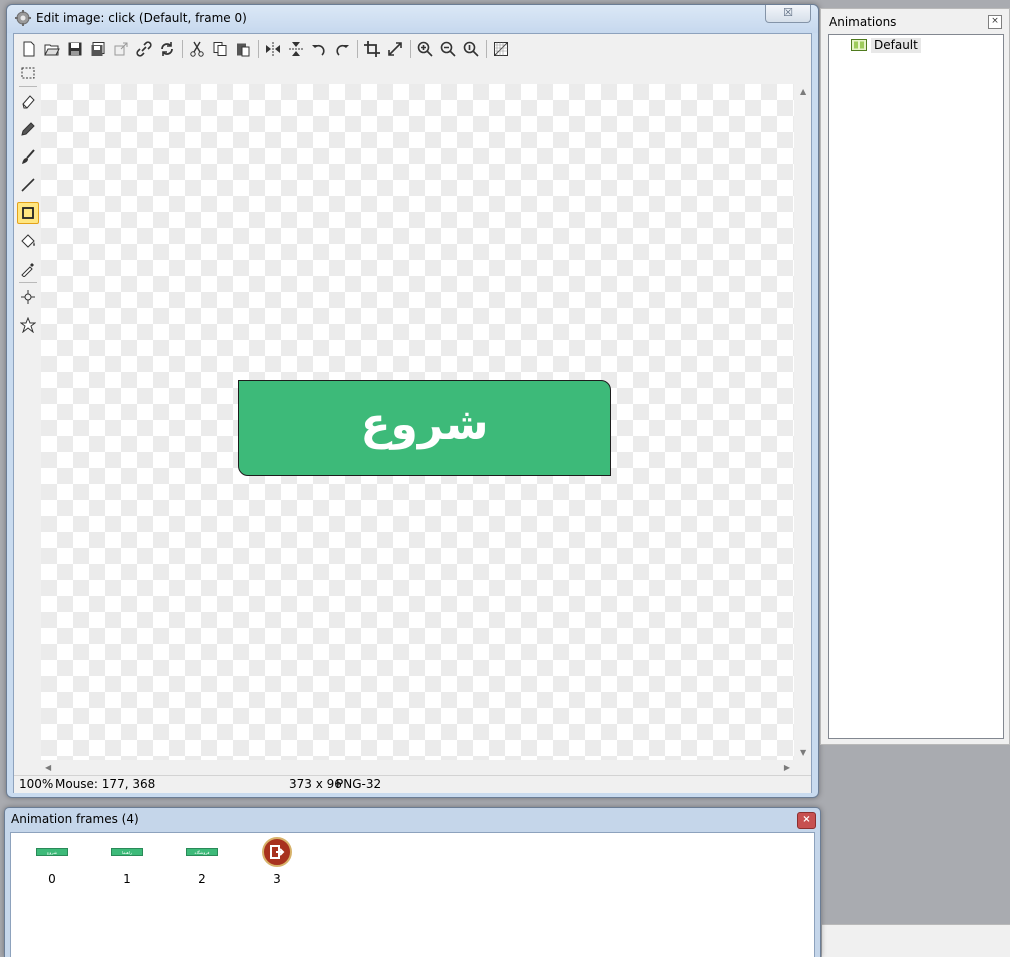 The image size is (1010, 957). What do you see at coordinates (48, 767) in the screenshot?
I see `scroll-left-icon: ◀` at bounding box center [48, 767].